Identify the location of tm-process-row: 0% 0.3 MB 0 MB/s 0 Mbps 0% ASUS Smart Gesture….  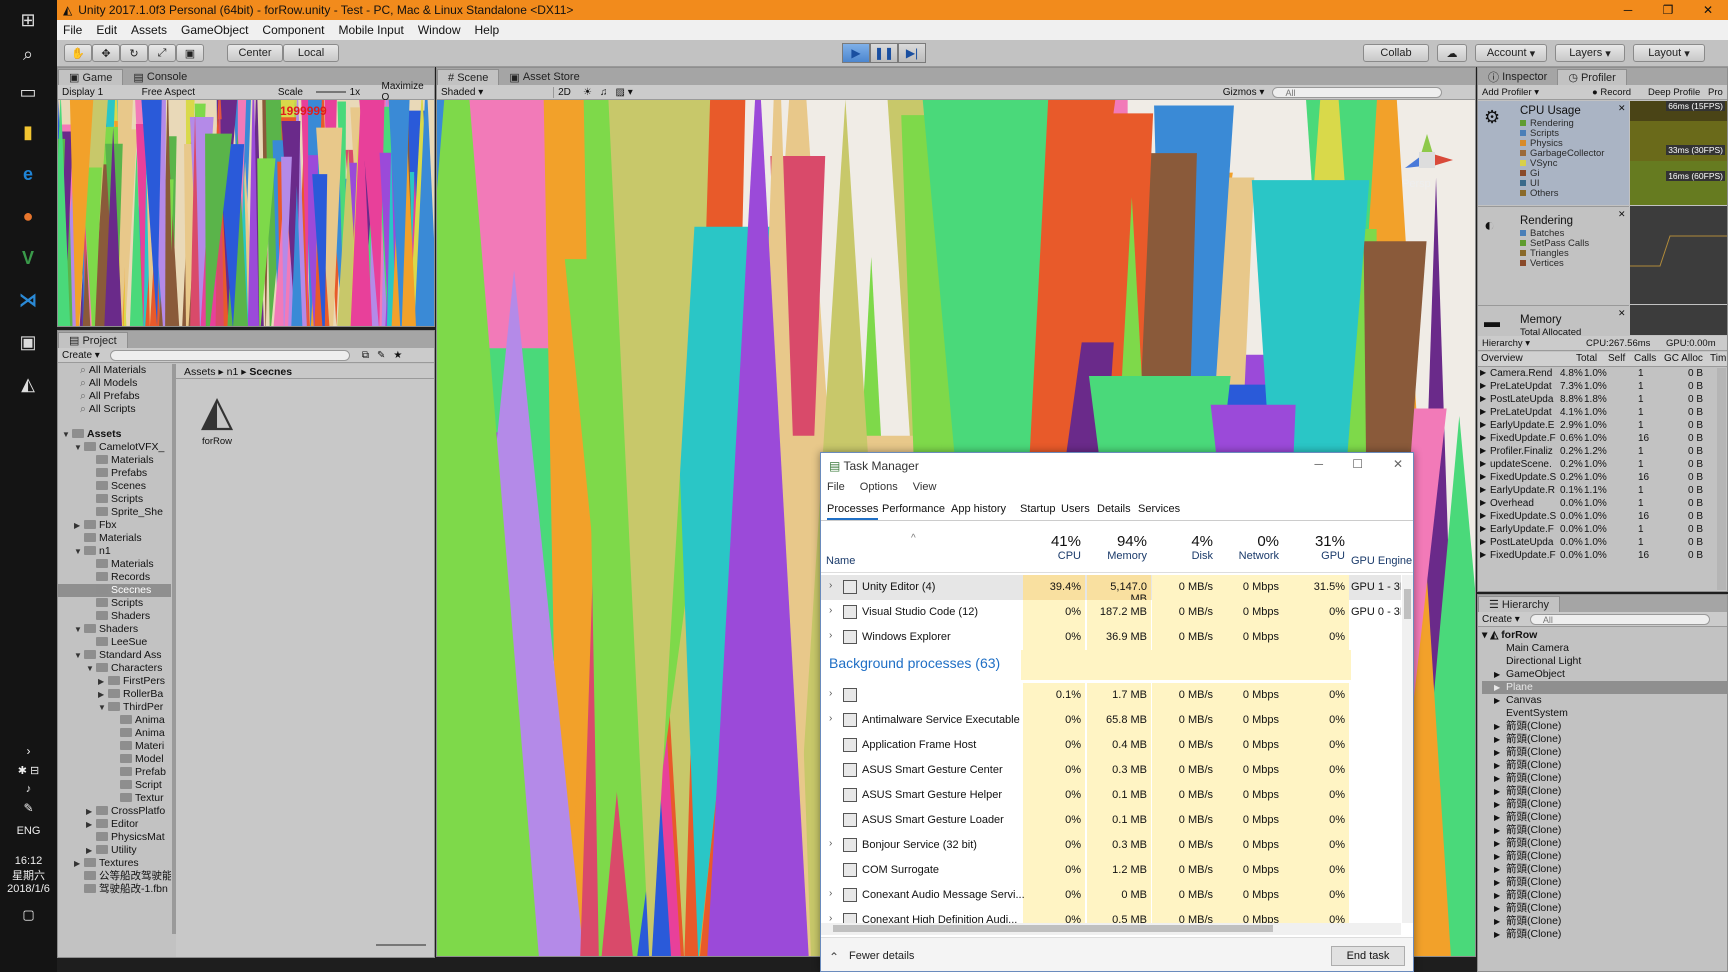
(1111, 770).